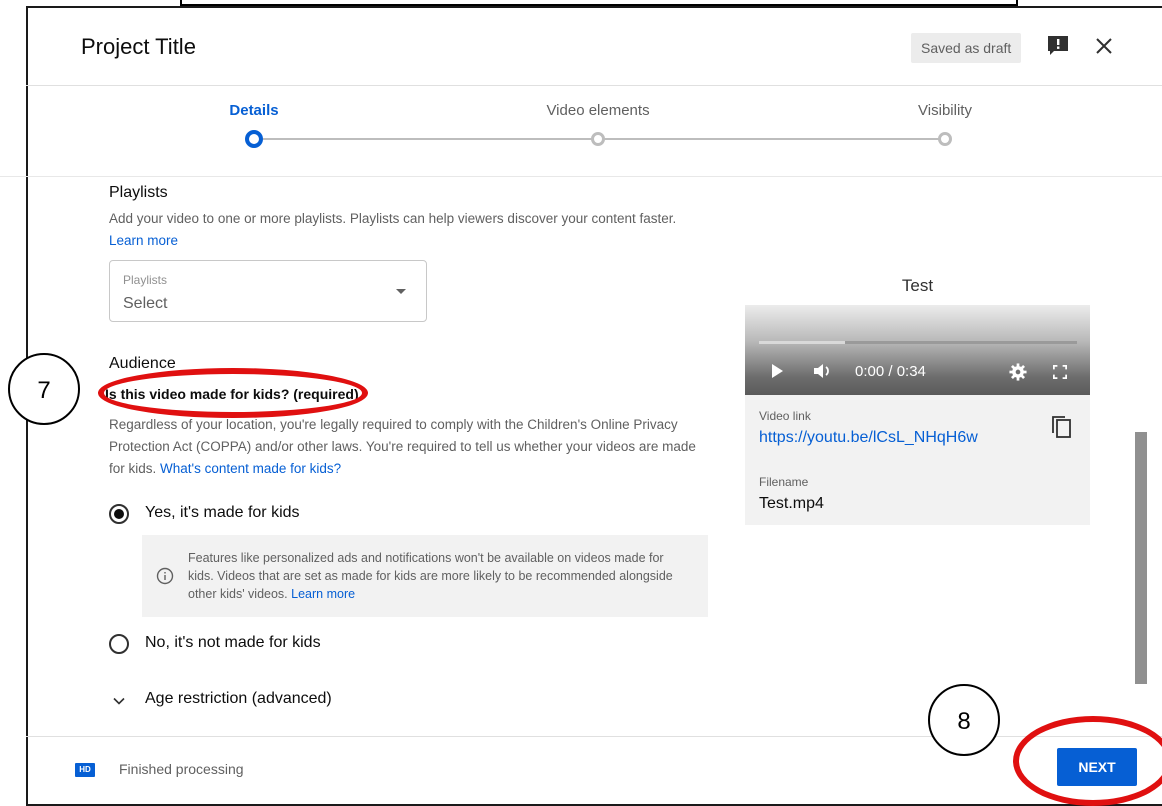  I want to click on step-dot-visibility, so click(945, 139).